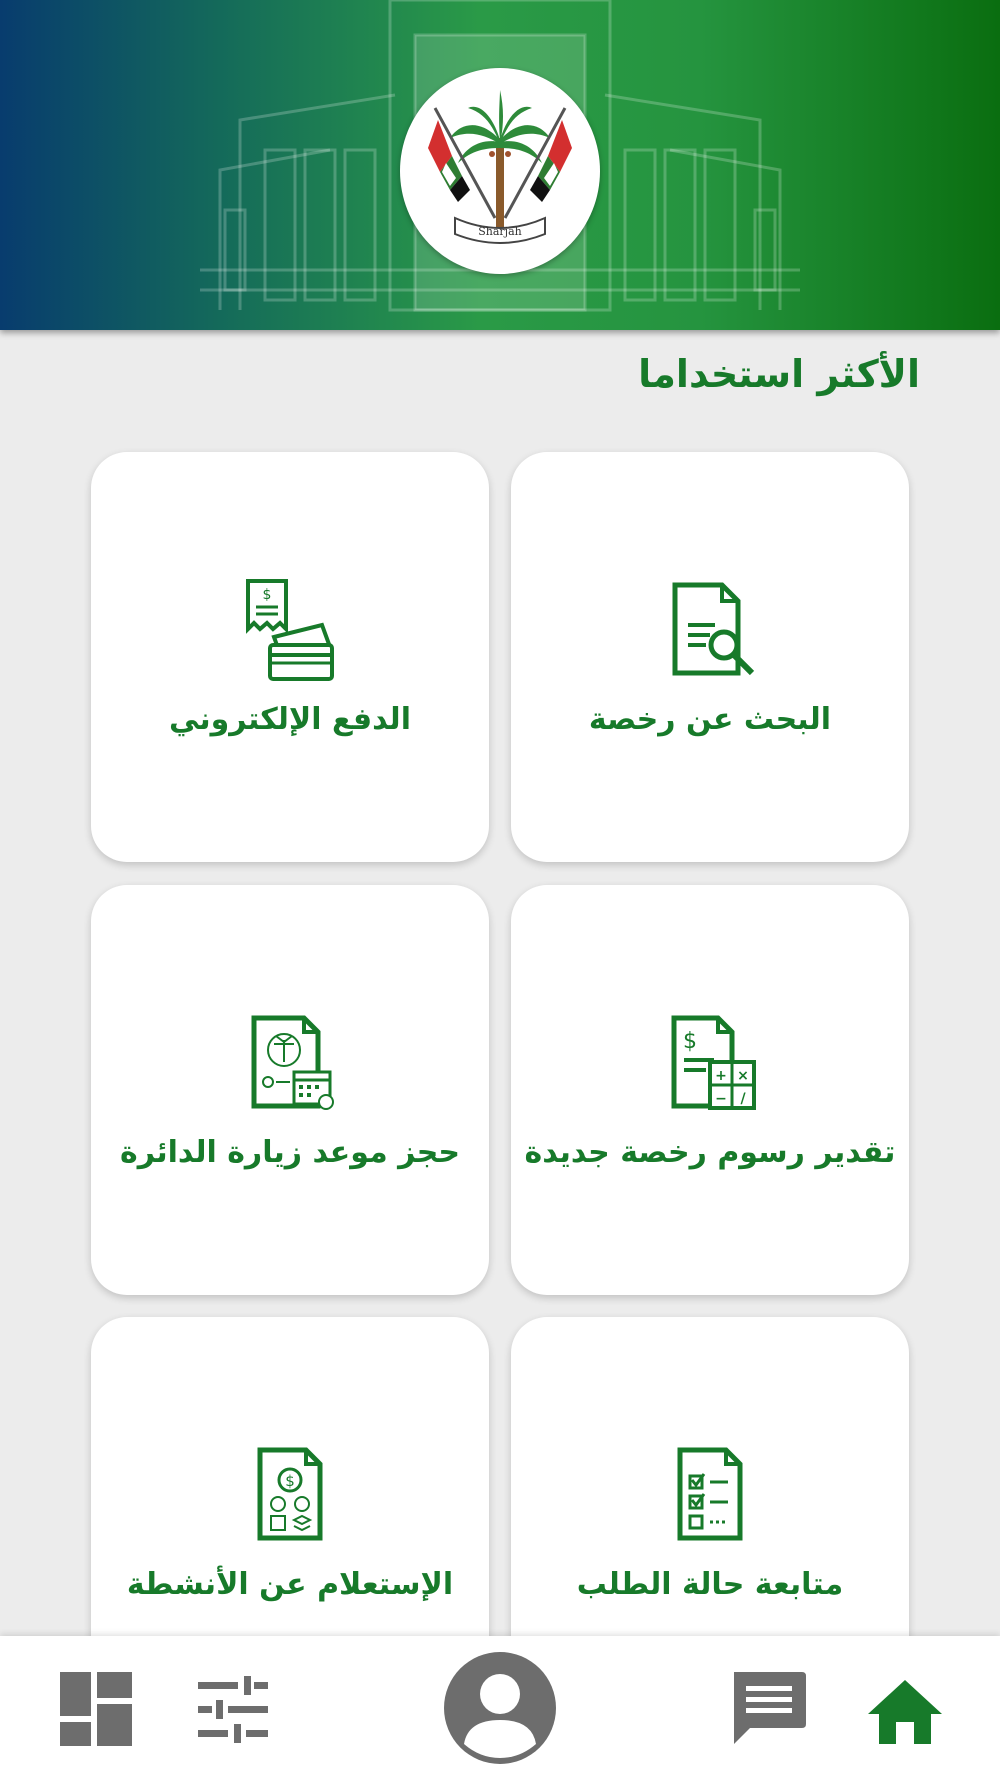  Describe the element at coordinates (710, 719) in the screenshot. I see `service-label: البحث عن رخصة` at that location.